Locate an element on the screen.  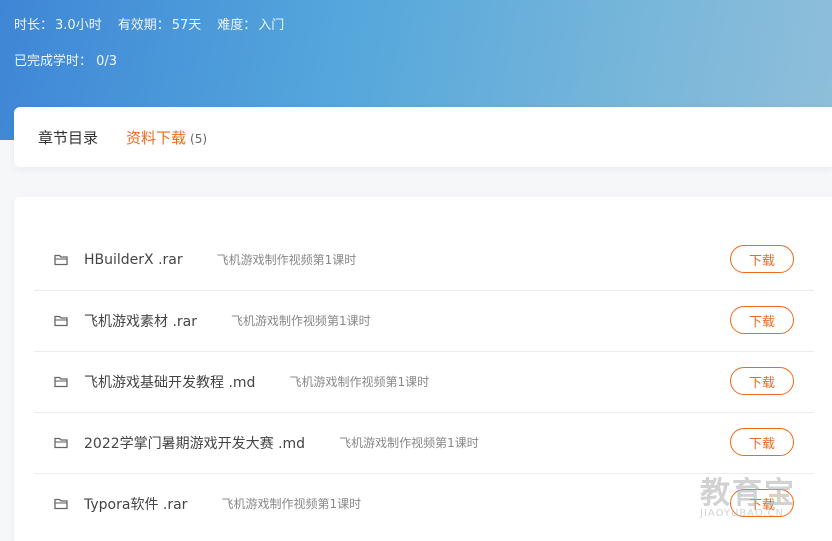
difficulty-label: 难度： is located at coordinates (237, 25).